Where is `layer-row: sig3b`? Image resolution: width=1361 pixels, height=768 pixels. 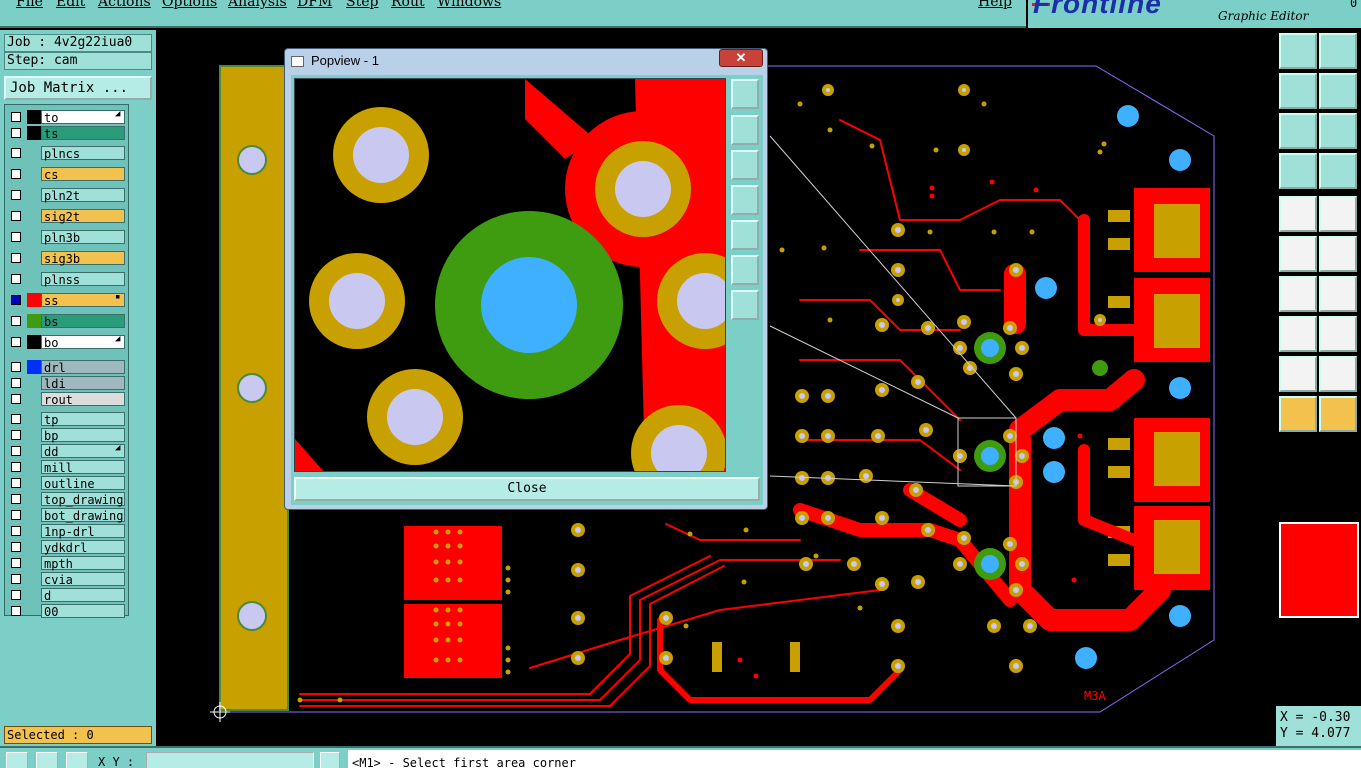
layer-row: sig3b is located at coordinates (67, 258).